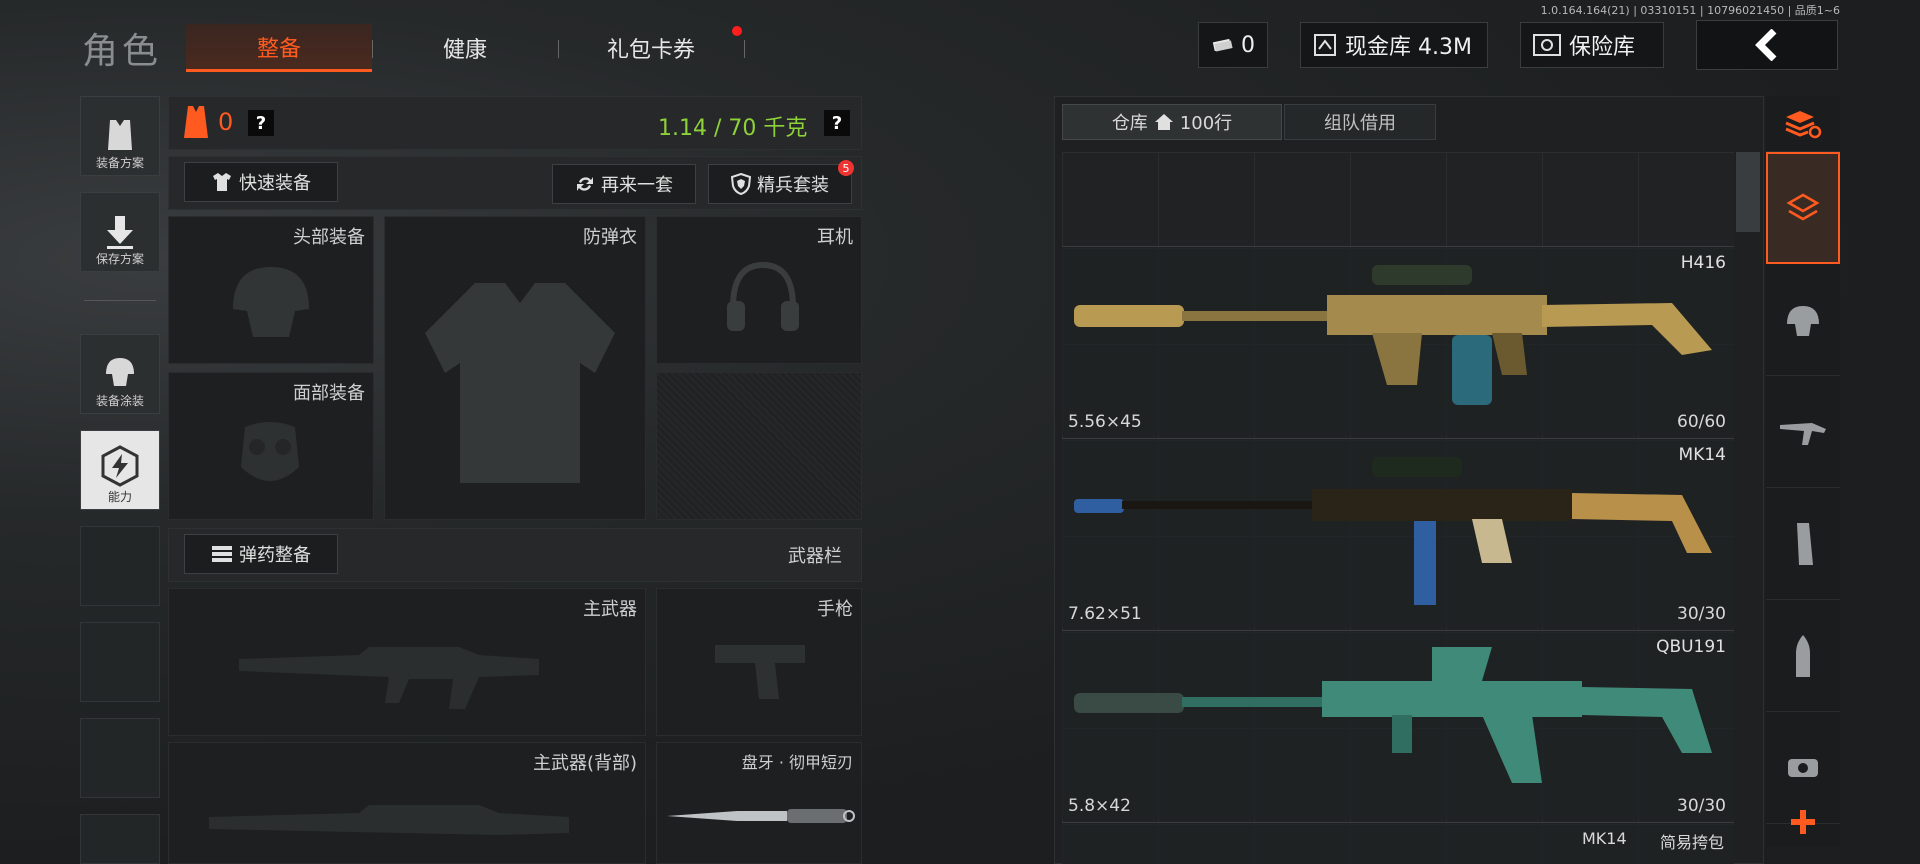 This screenshot has width=1920, height=864. Describe the element at coordinates (637, 185) in the screenshot. I see `another-set-label: 再来一套` at that location.